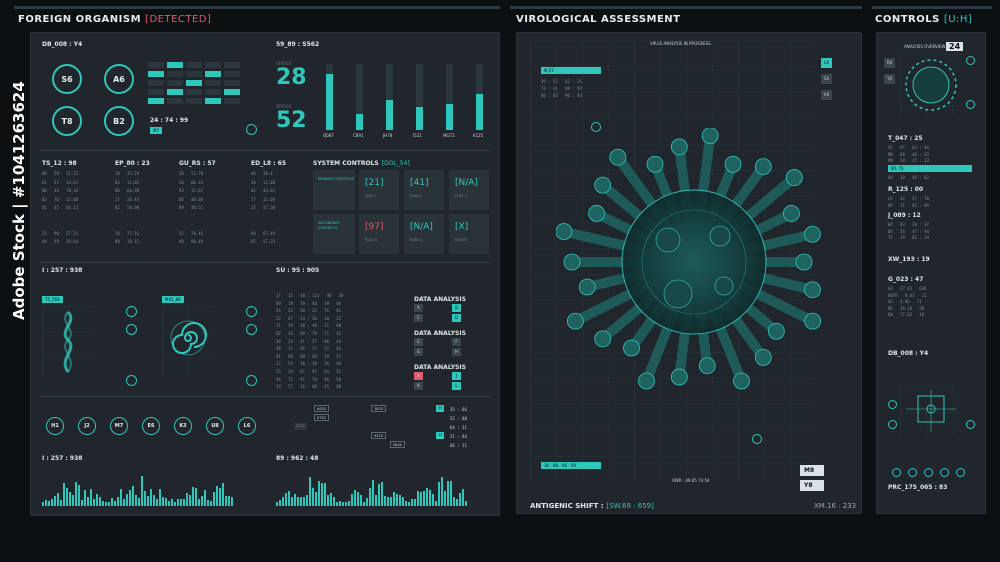 This screenshot has height=562, width=1000. What do you see at coordinates (67, 79) in the screenshot?
I see `status-ring-s6: S6` at bounding box center [67, 79].